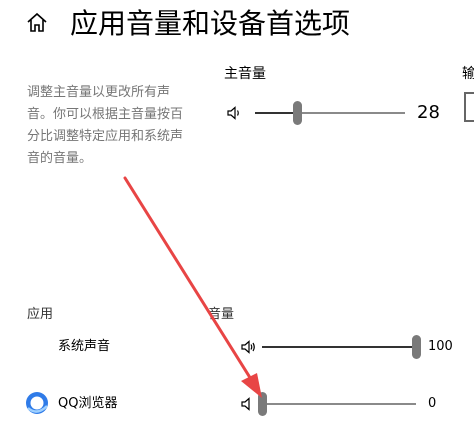 This screenshot has width=474, height=426. Describe the element at coordinates (440, 346) in the screenshot. I see `app-volume-value: 100` at that location.